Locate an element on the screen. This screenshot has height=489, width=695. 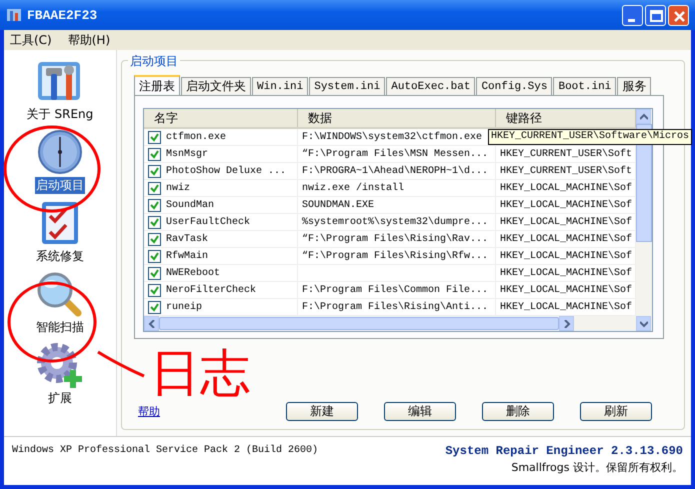
table-cell: runeip is located at coordinates (184, 307).